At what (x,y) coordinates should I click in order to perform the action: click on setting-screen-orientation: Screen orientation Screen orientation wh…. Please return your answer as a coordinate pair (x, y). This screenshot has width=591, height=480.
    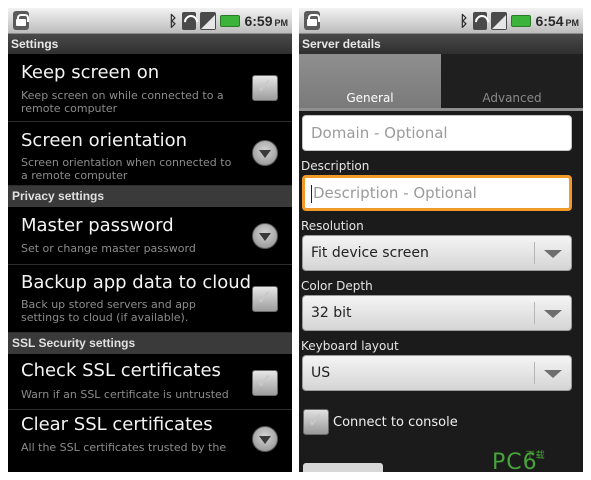
    Looking at the image, I should click on (150, 154).